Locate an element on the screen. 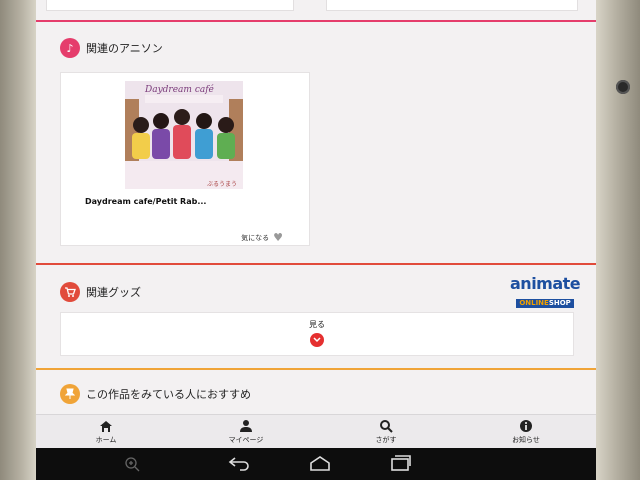 The width and height of the screenshot is (640, 480). pin-icon is located at coordinates (70, 394).